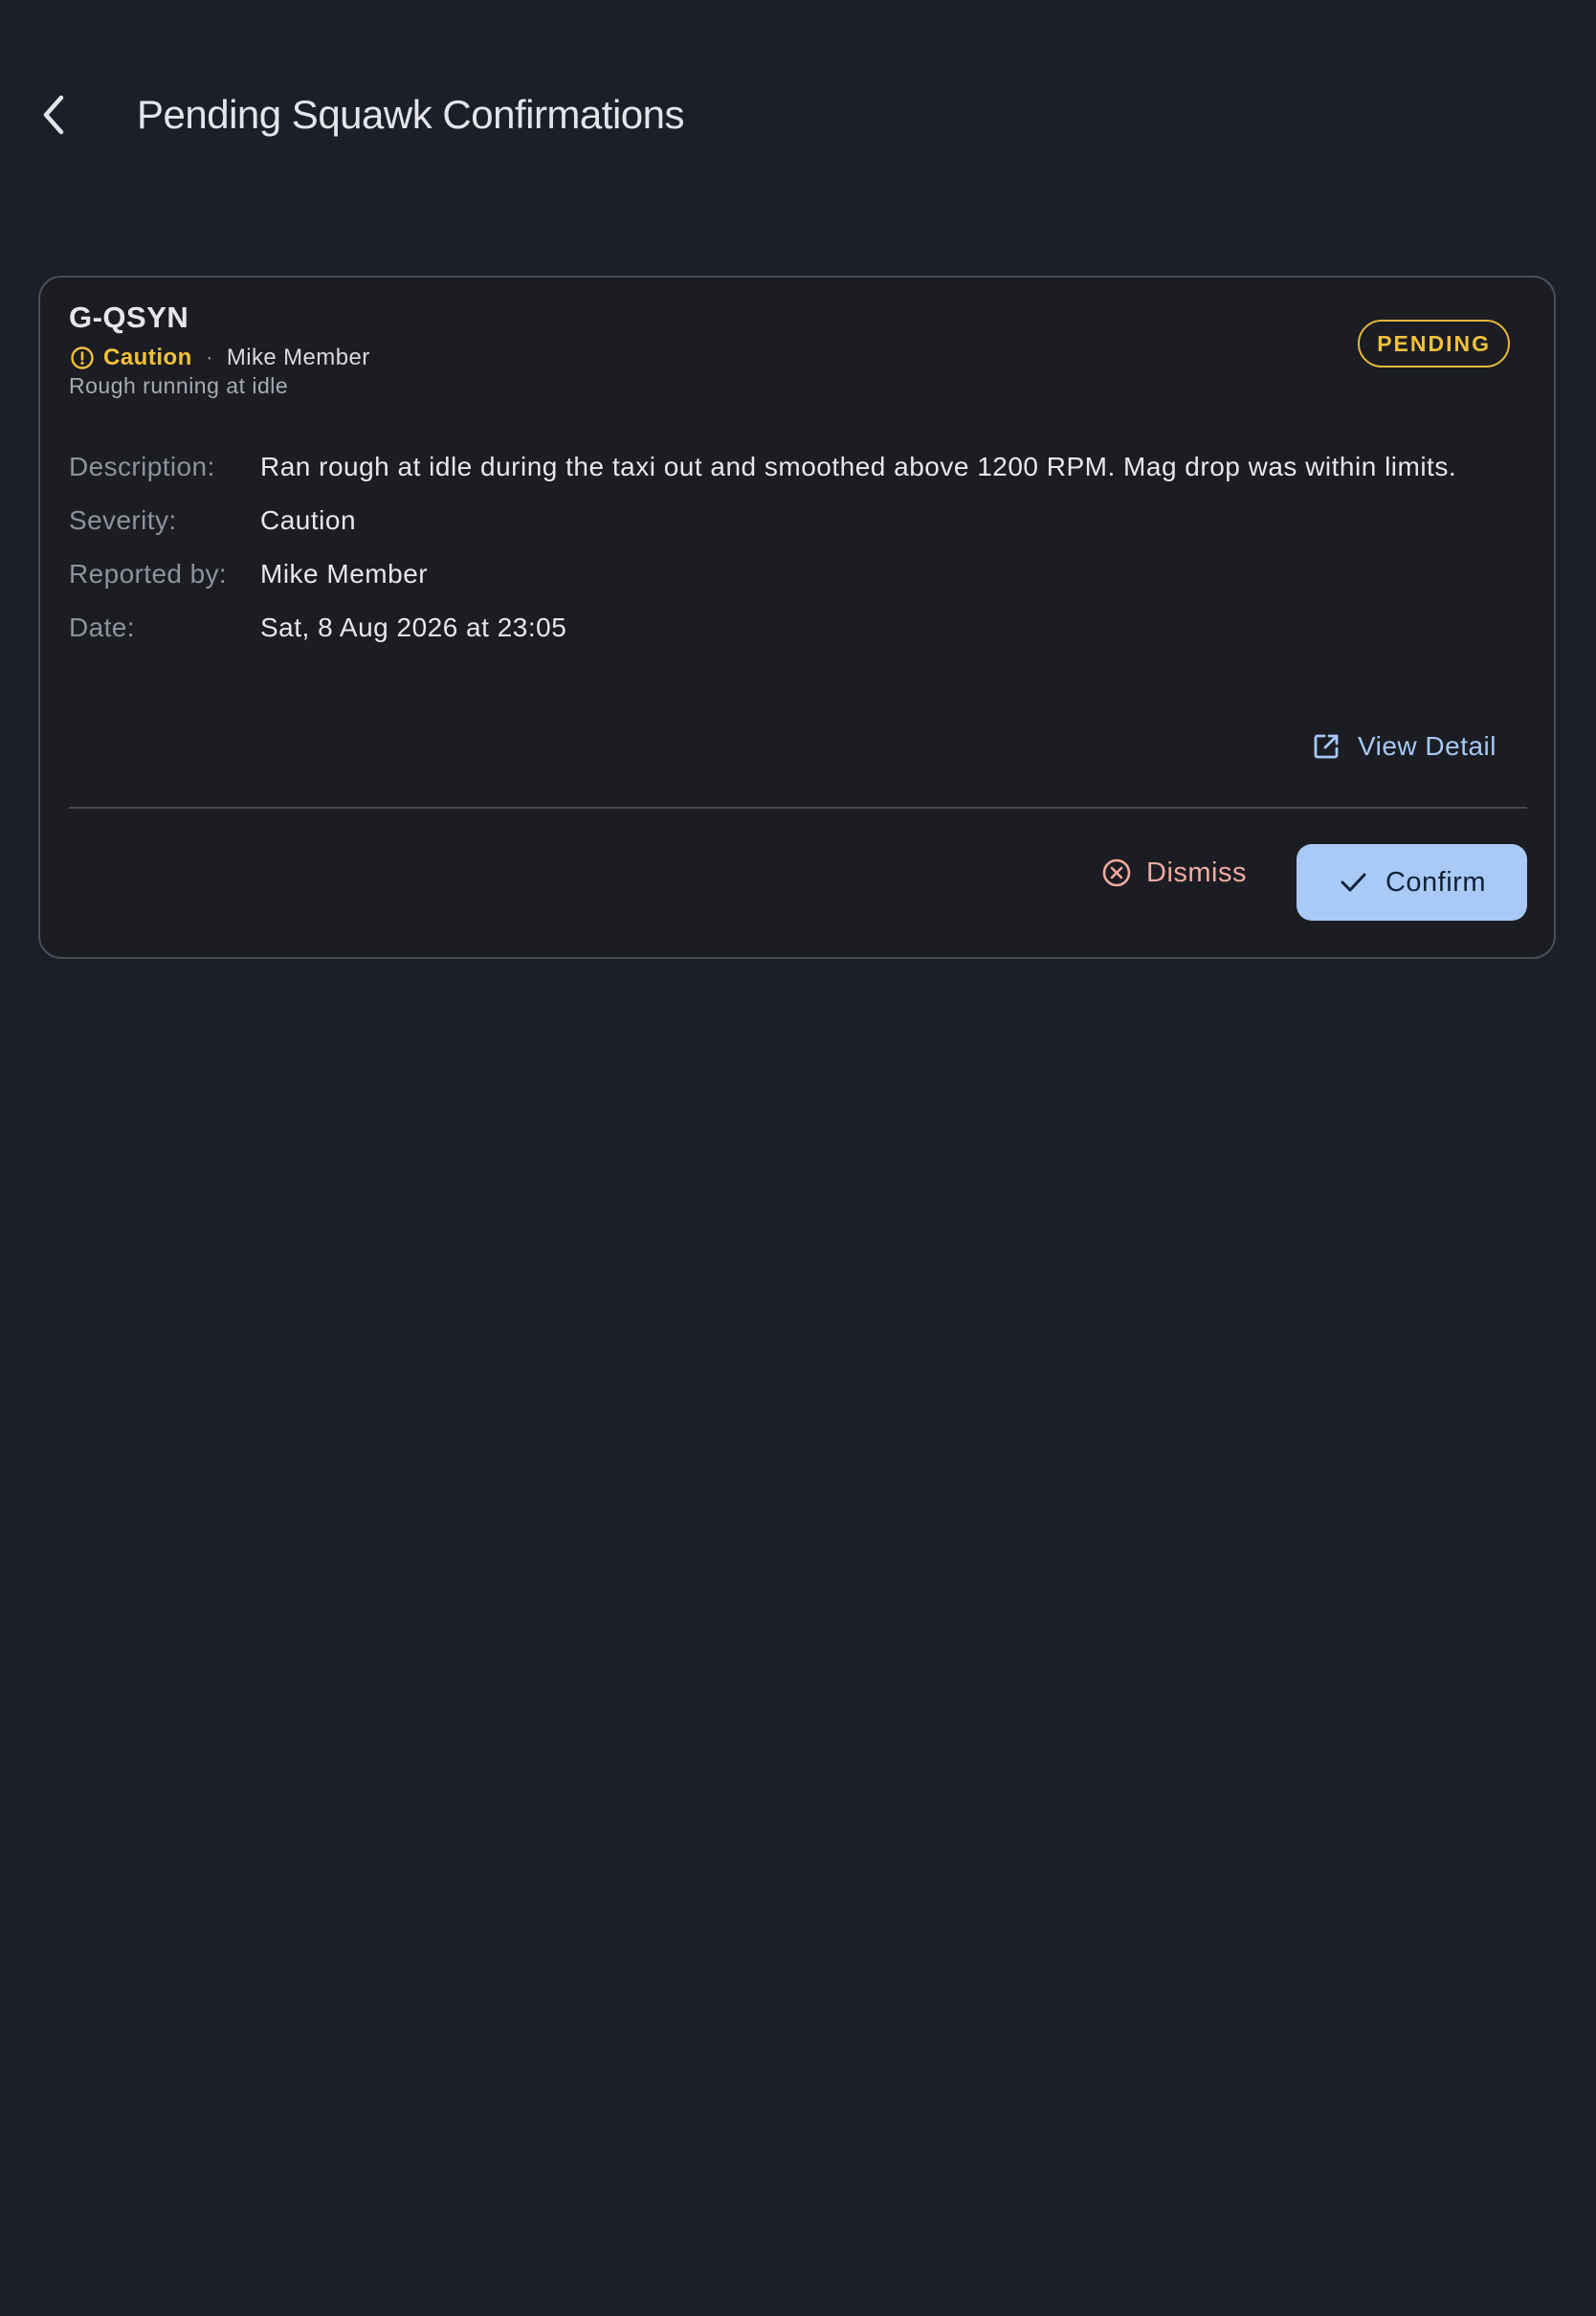 The image size is (1596, 2316). Describe the element at coordinates (798, 808) in the screenshot. I see `divider` at that location.